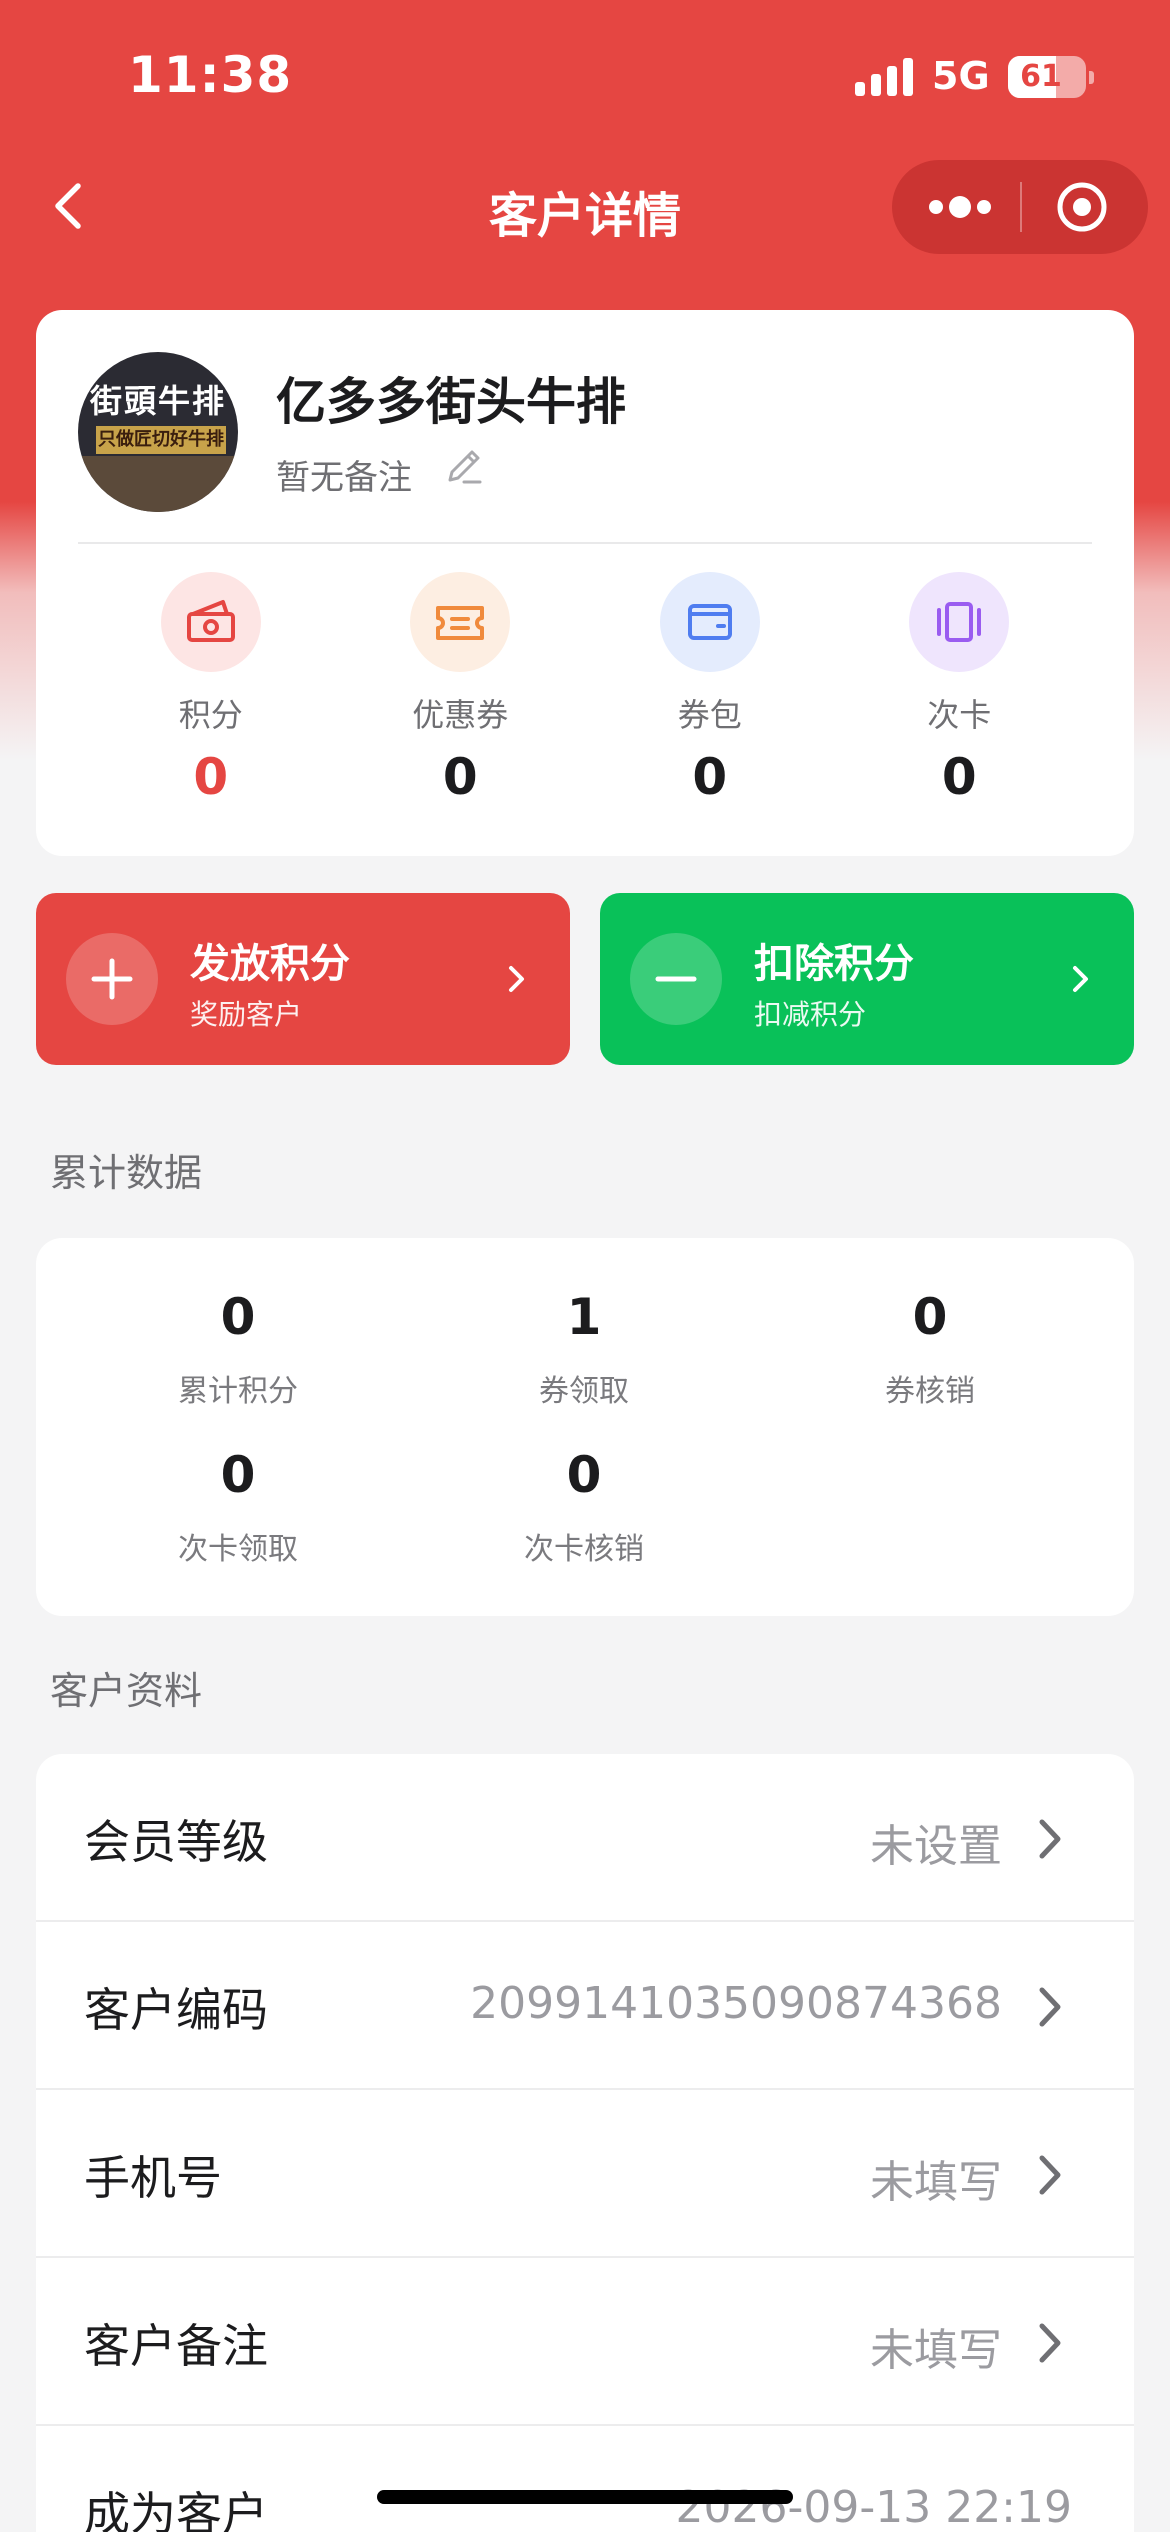  What do you see at coordinates (930, 1349) in the screenshot?
I see `cumulative-coupon-redeemed: 0 券核销` at bounding box center [930, 1349].